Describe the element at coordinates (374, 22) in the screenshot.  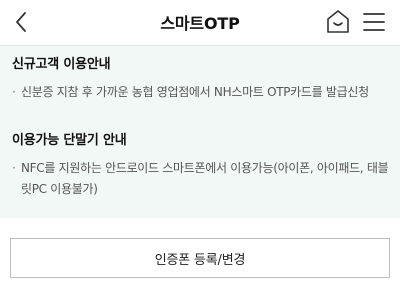
I see `hamburger-menu-icon` at that location.